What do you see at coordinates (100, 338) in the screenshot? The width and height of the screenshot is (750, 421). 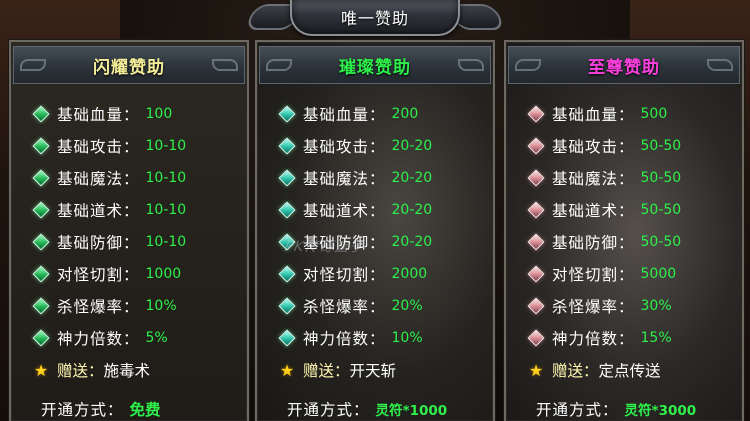 I see `stat-row: 神力倍数： 5%` at bounding box center [100, 338].